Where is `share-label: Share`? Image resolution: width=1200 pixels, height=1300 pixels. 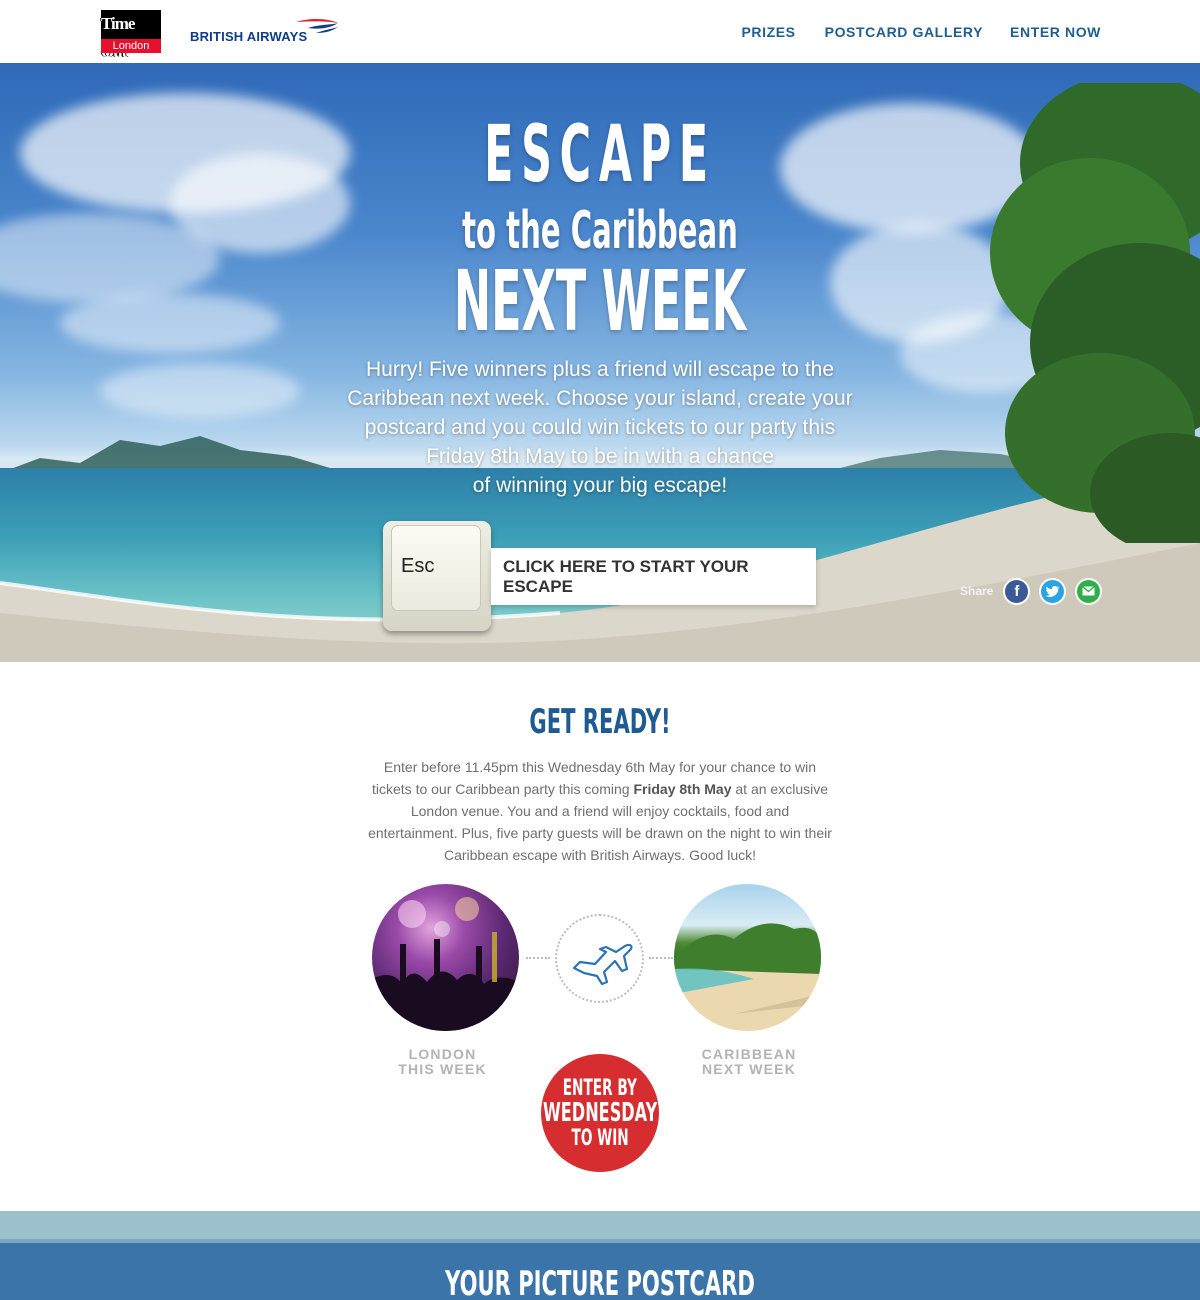 share-label: Share is located at coordinates (977, 591).